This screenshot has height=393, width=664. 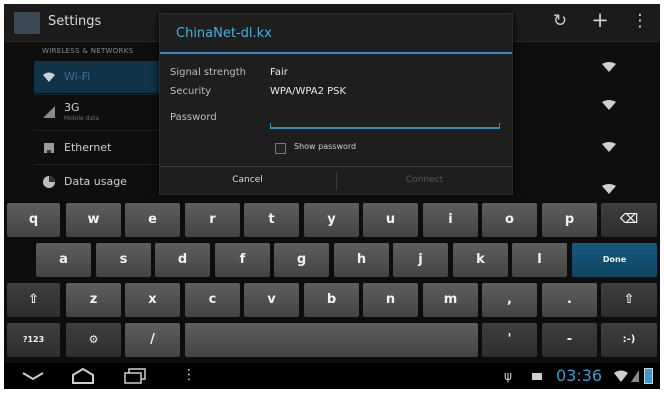 I want to click on ethernet-icon, so click(x=49, y=148).